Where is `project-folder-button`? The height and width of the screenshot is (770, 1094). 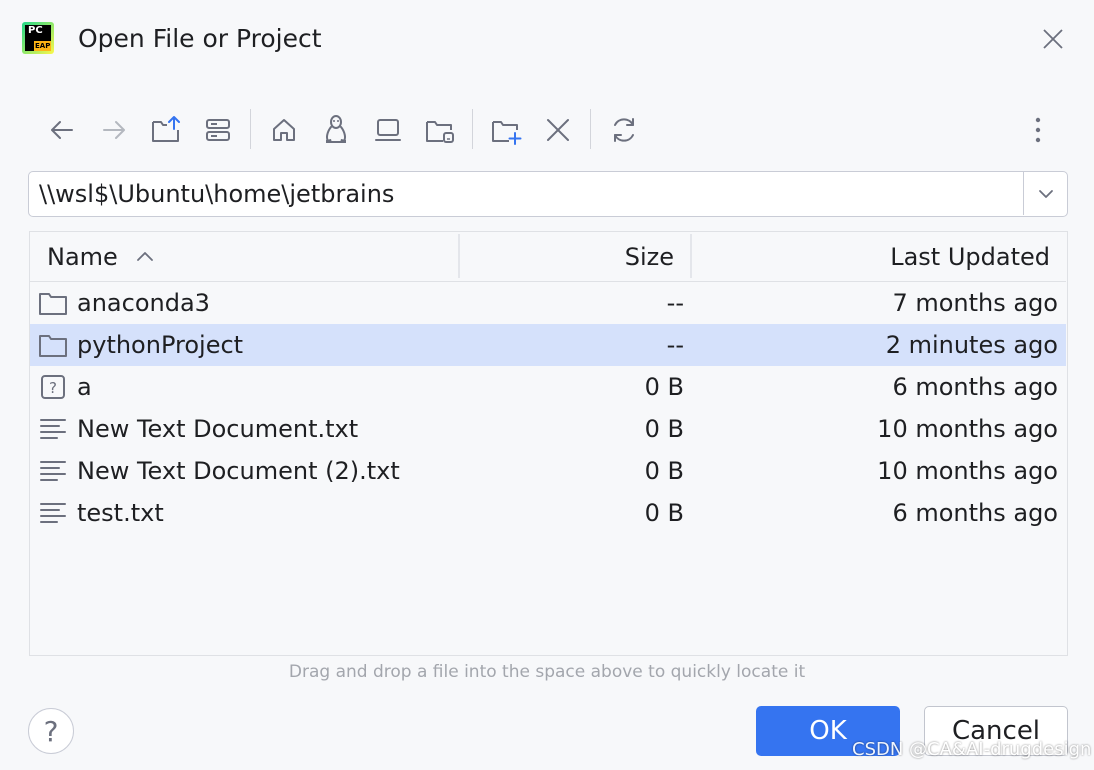 project-folder-button is located at coordinates (440, 130).